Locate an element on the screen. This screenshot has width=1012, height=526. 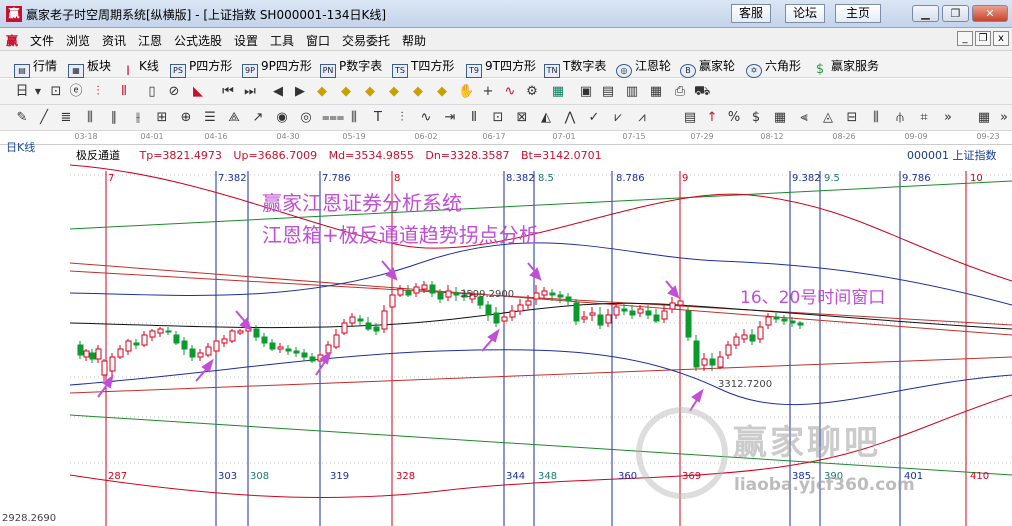
overflow-icon: » is located at coordinates (1004, 118).